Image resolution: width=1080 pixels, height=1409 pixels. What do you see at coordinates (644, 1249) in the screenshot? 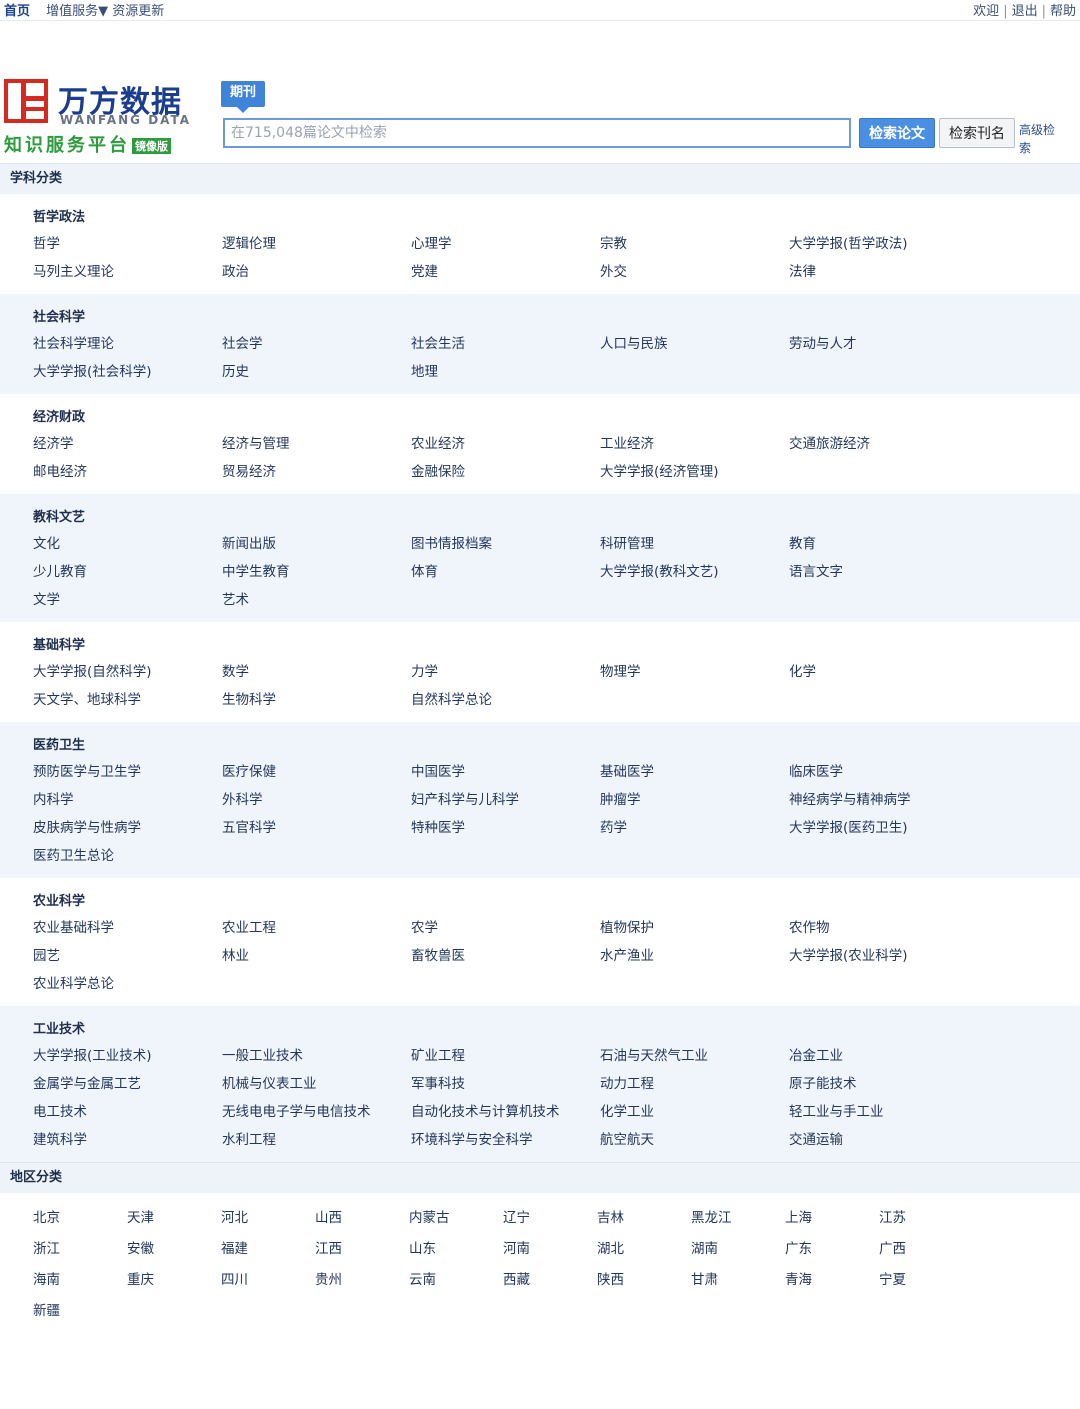
I see `region-link: 湖北` at bounding box center [644, 1249].